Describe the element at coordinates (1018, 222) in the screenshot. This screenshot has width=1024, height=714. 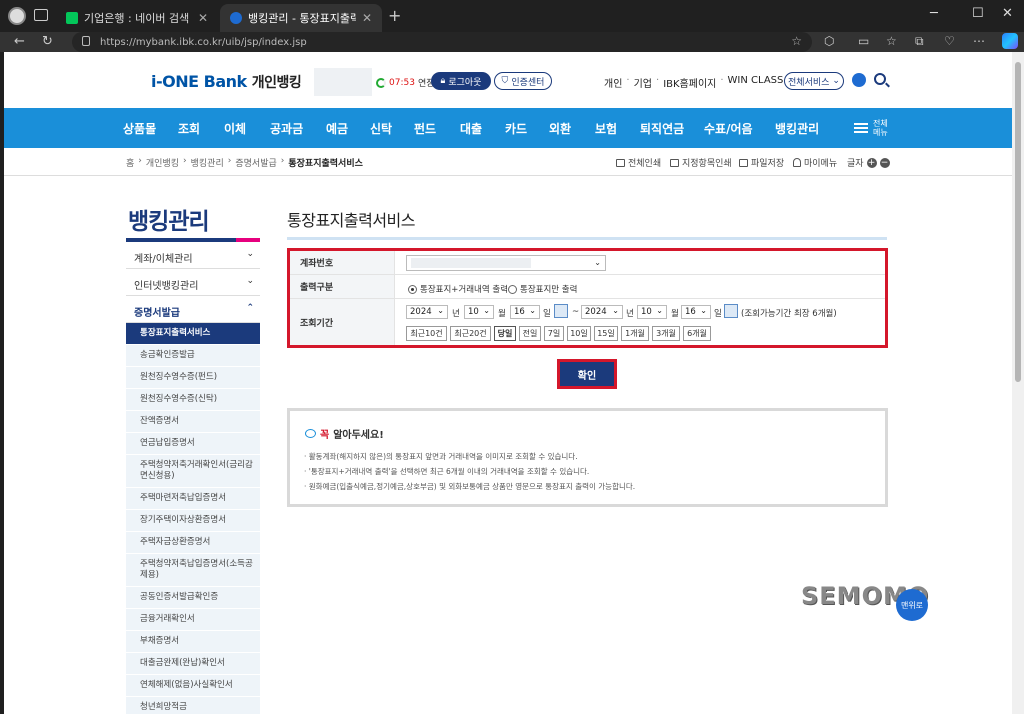
I see `scrollbar-thumb` at that location.